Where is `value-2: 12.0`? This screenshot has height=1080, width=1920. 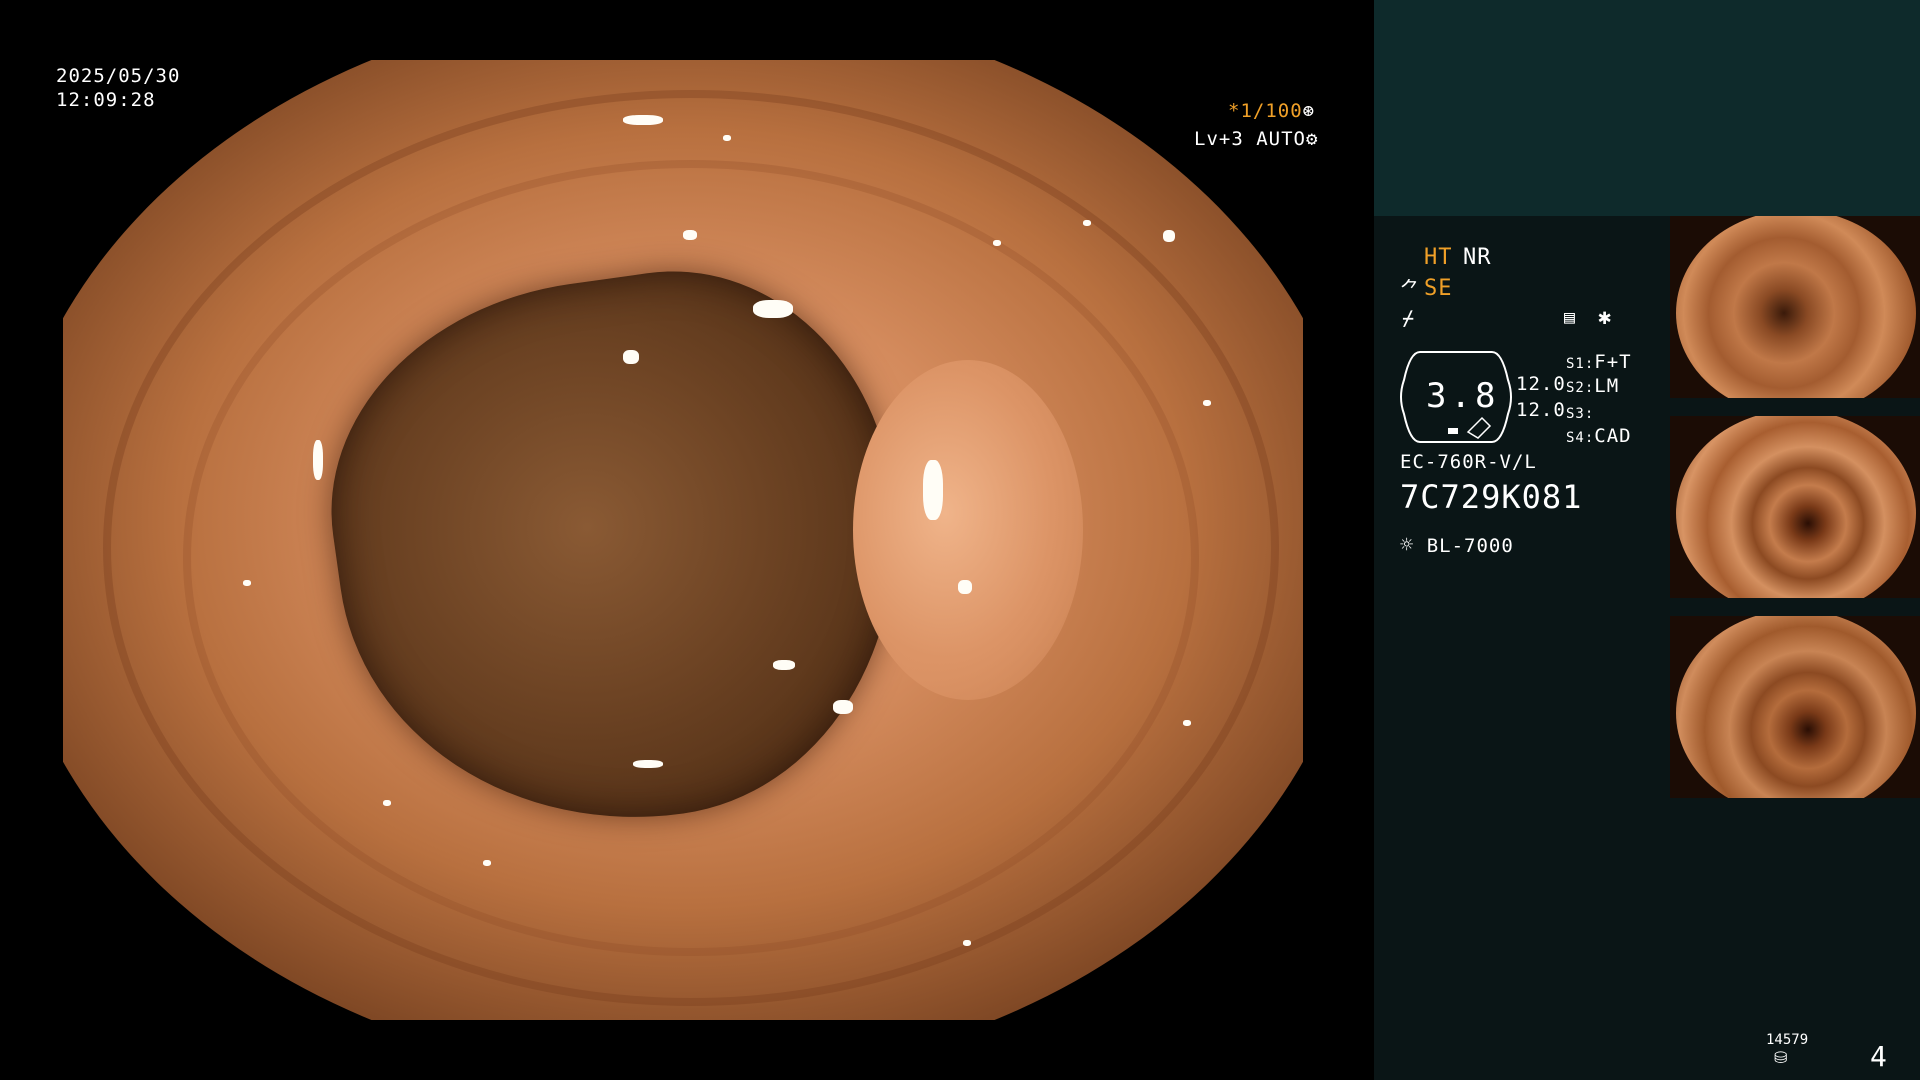 value-2: 12.0 is located at coordinates (1541, 410).